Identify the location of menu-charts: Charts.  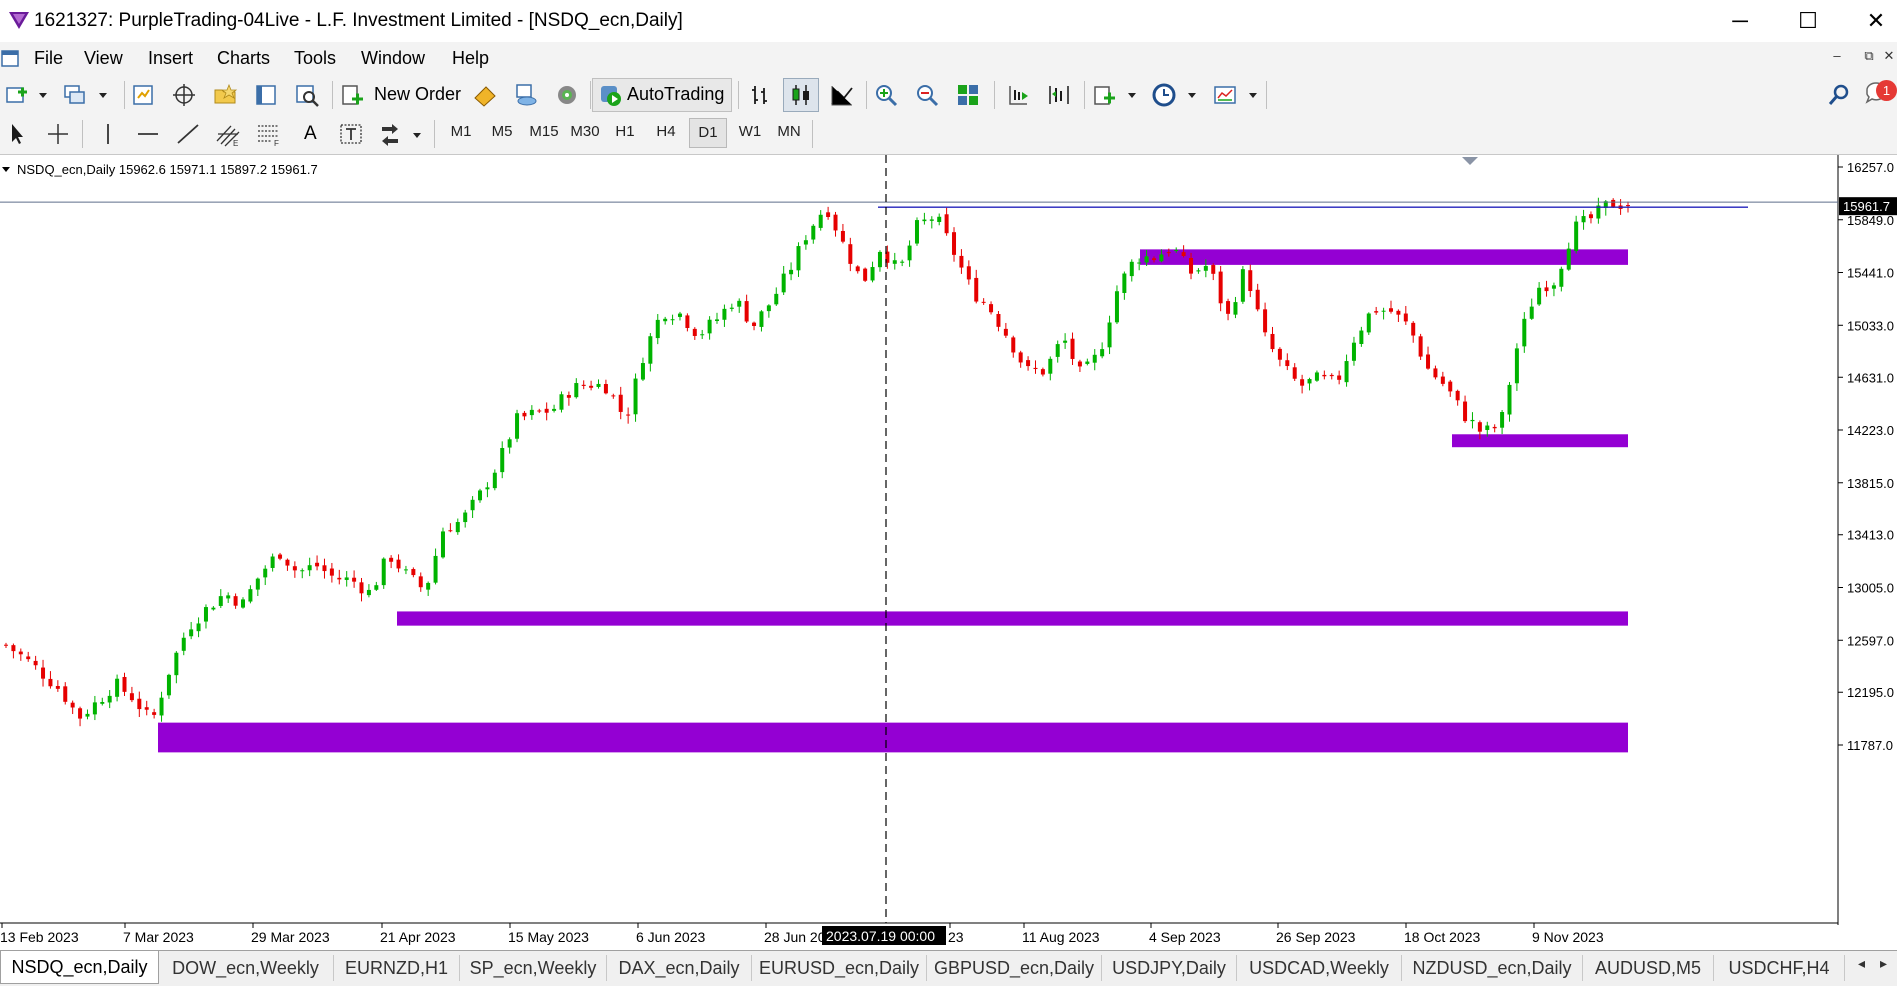
(243, 58).